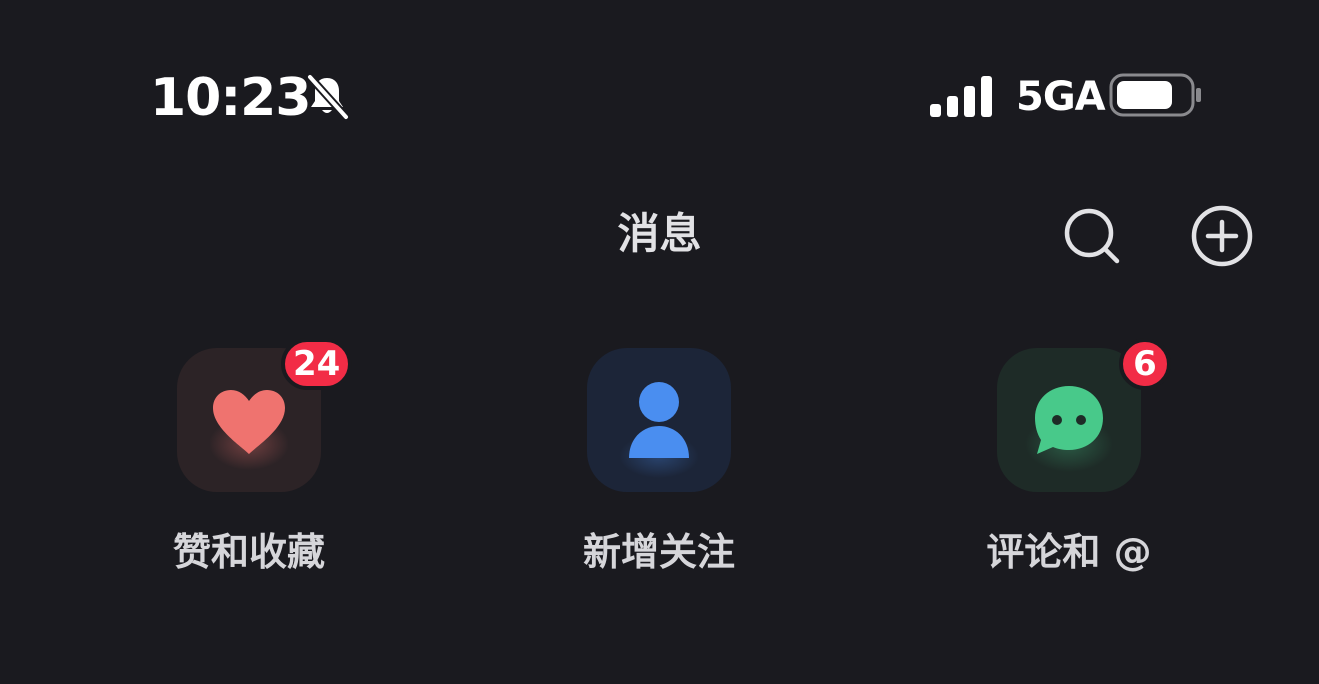 The image size is (1319, 684). Describe the element at coordinates (231, 98) in the screenshot. I see `status-time: 10:23` at that location.